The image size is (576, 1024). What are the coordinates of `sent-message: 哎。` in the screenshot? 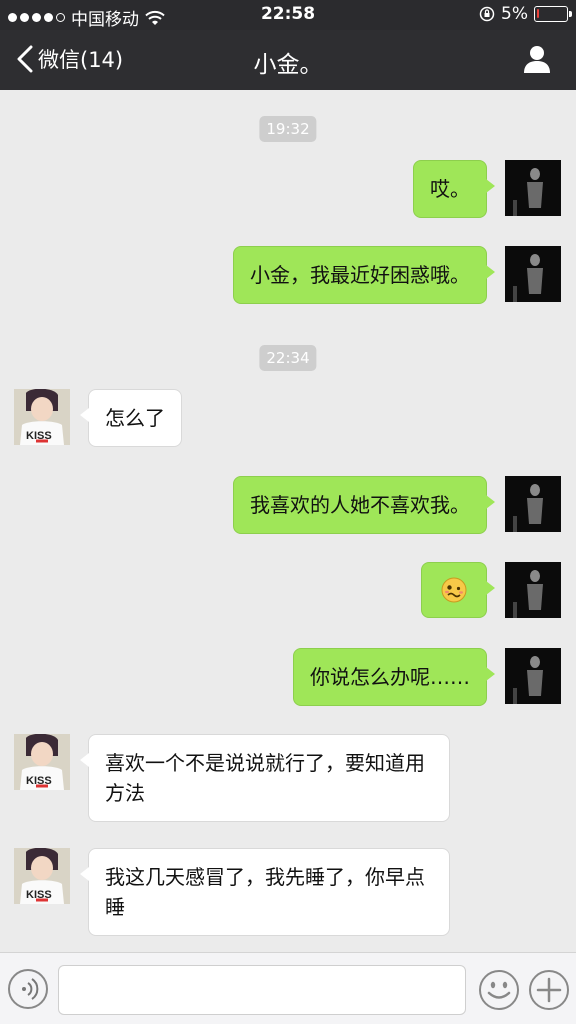 It's located at (454, 189).